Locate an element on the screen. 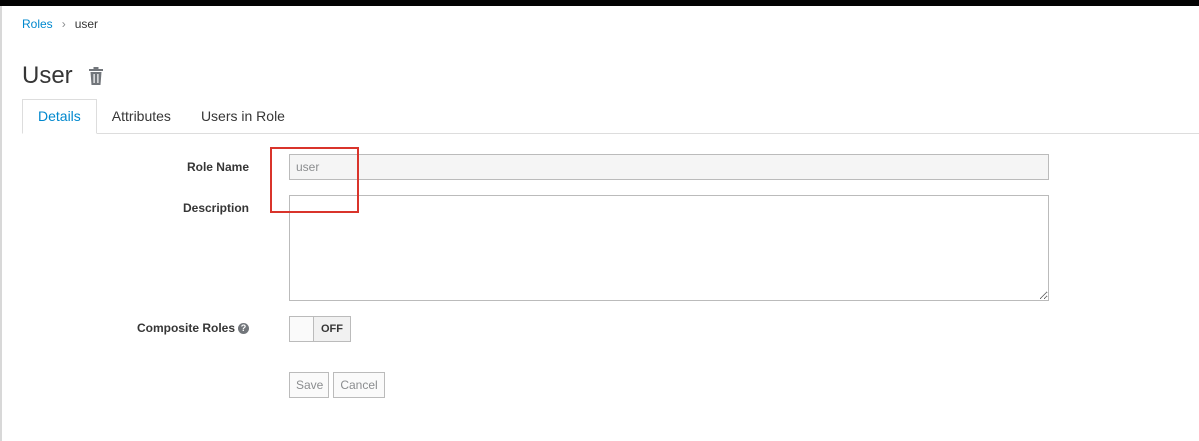 The height and width of the screenshot is (441, 1199). description-label: Description is located at coordinates (215, 208).